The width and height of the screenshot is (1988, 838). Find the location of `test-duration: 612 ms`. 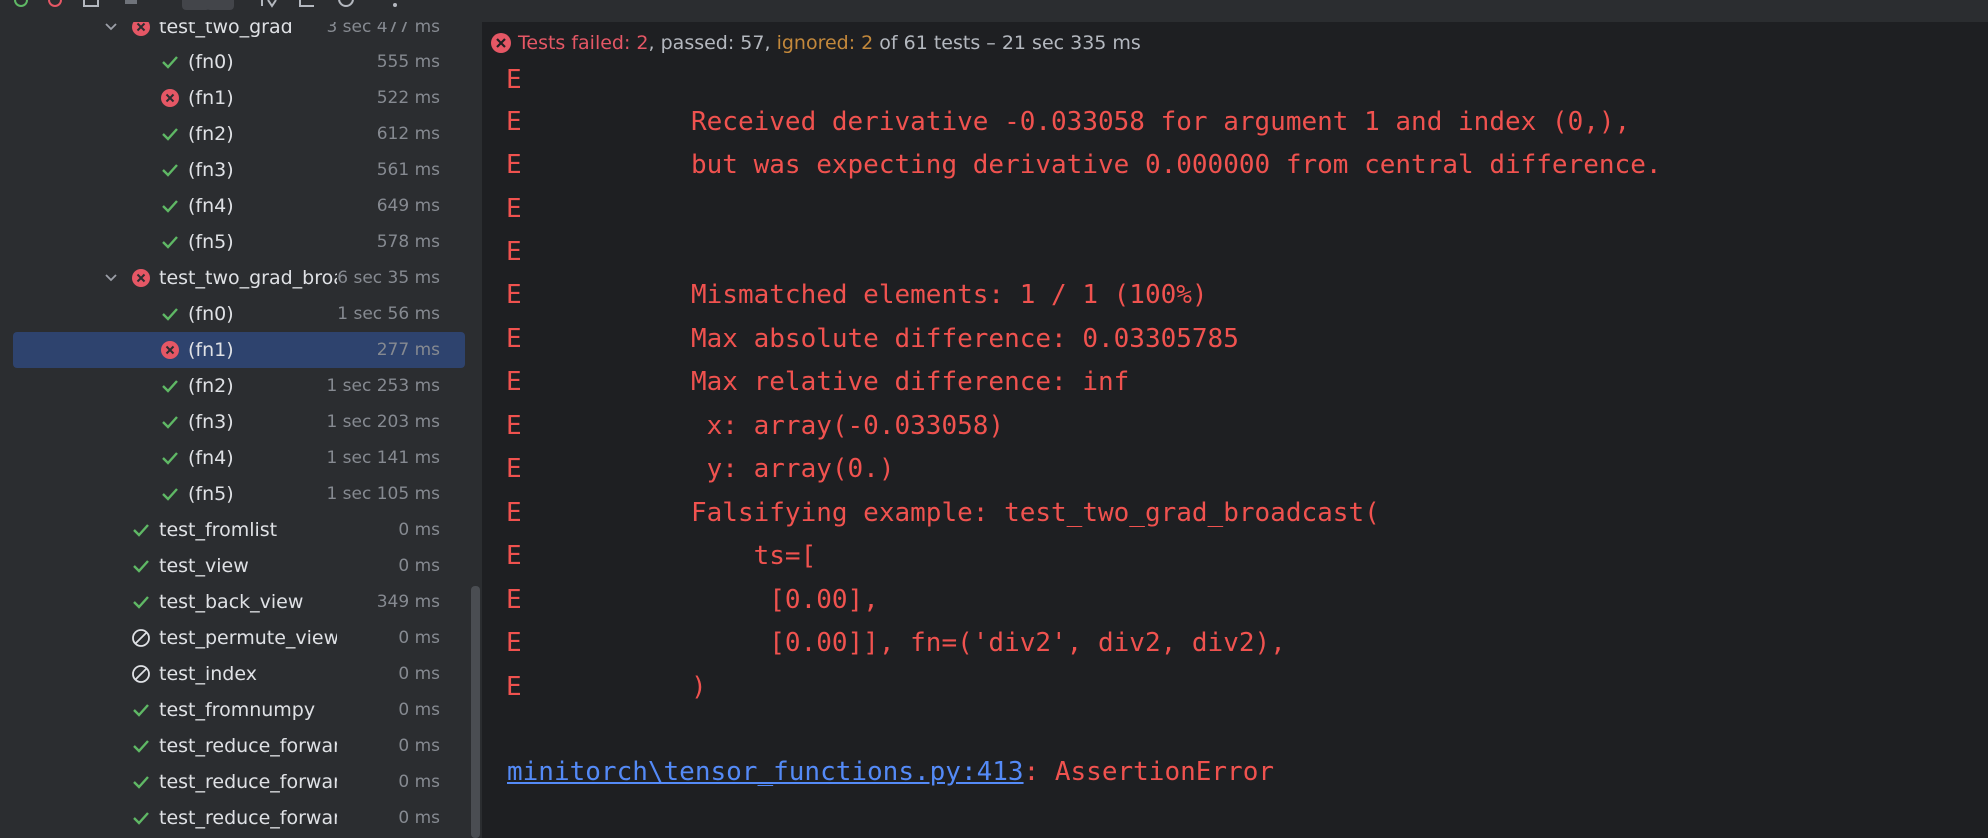

test-duration: 612 ms is located at coordinates (408, 134).